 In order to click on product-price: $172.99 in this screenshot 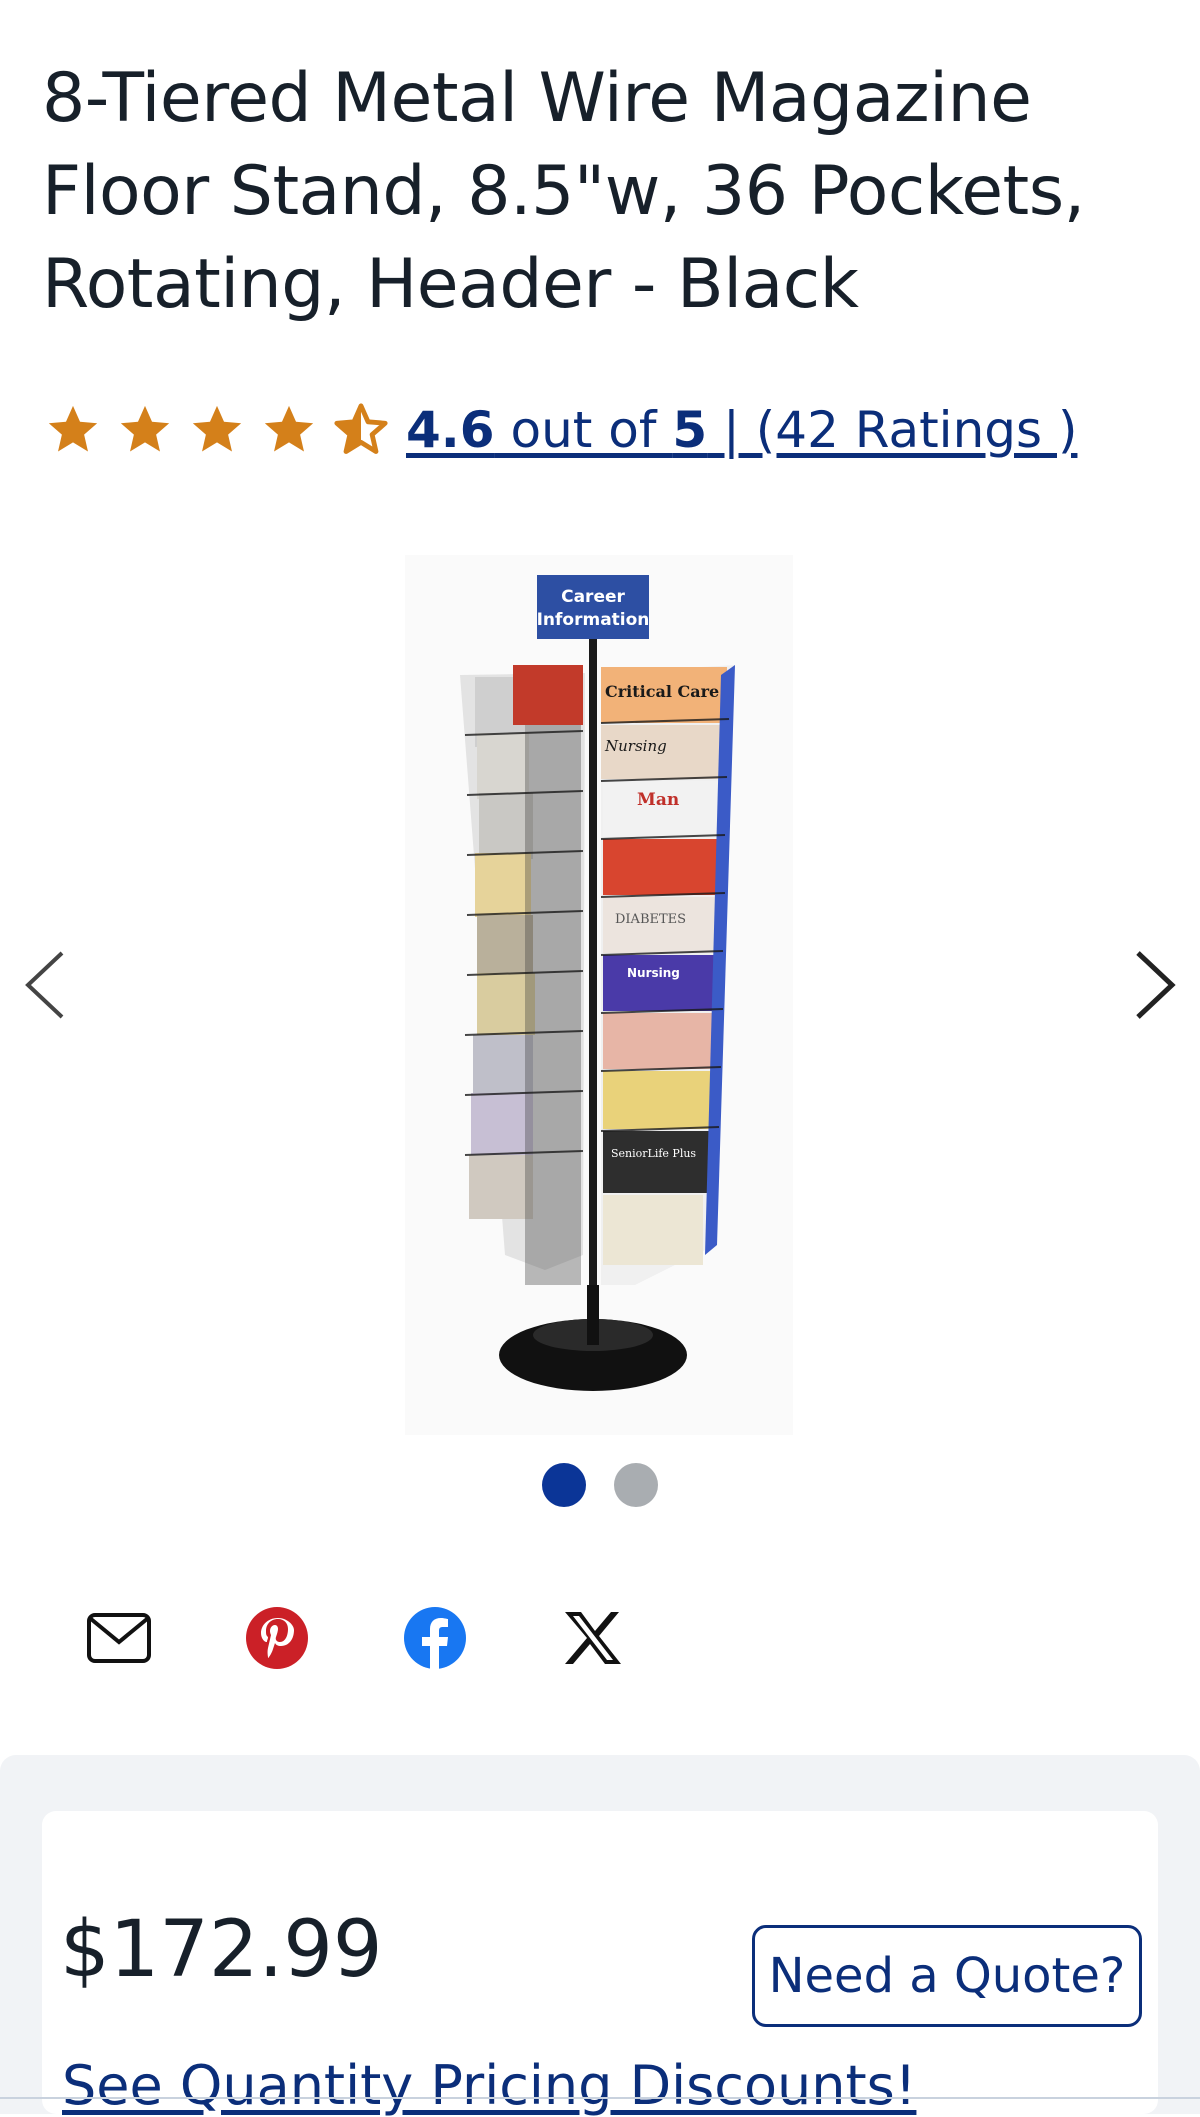, I will do `click(221, 1950)`.